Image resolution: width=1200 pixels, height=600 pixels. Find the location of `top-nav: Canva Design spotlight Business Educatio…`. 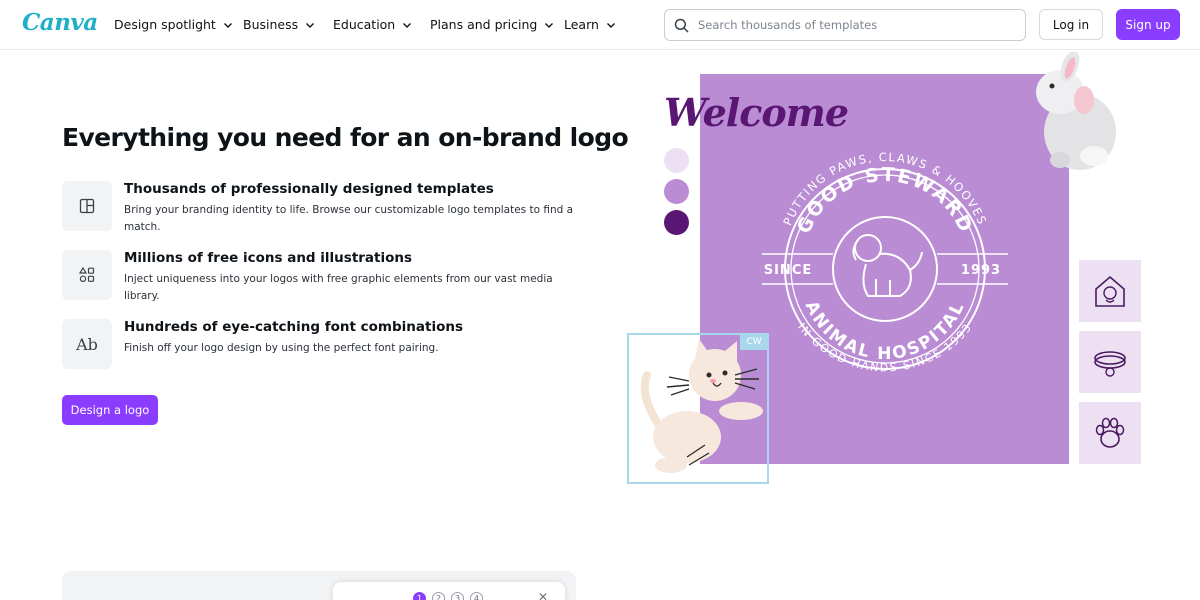

top-nav: Canva Design spotlight Business Educatio… is located at coordinates (600, 25).